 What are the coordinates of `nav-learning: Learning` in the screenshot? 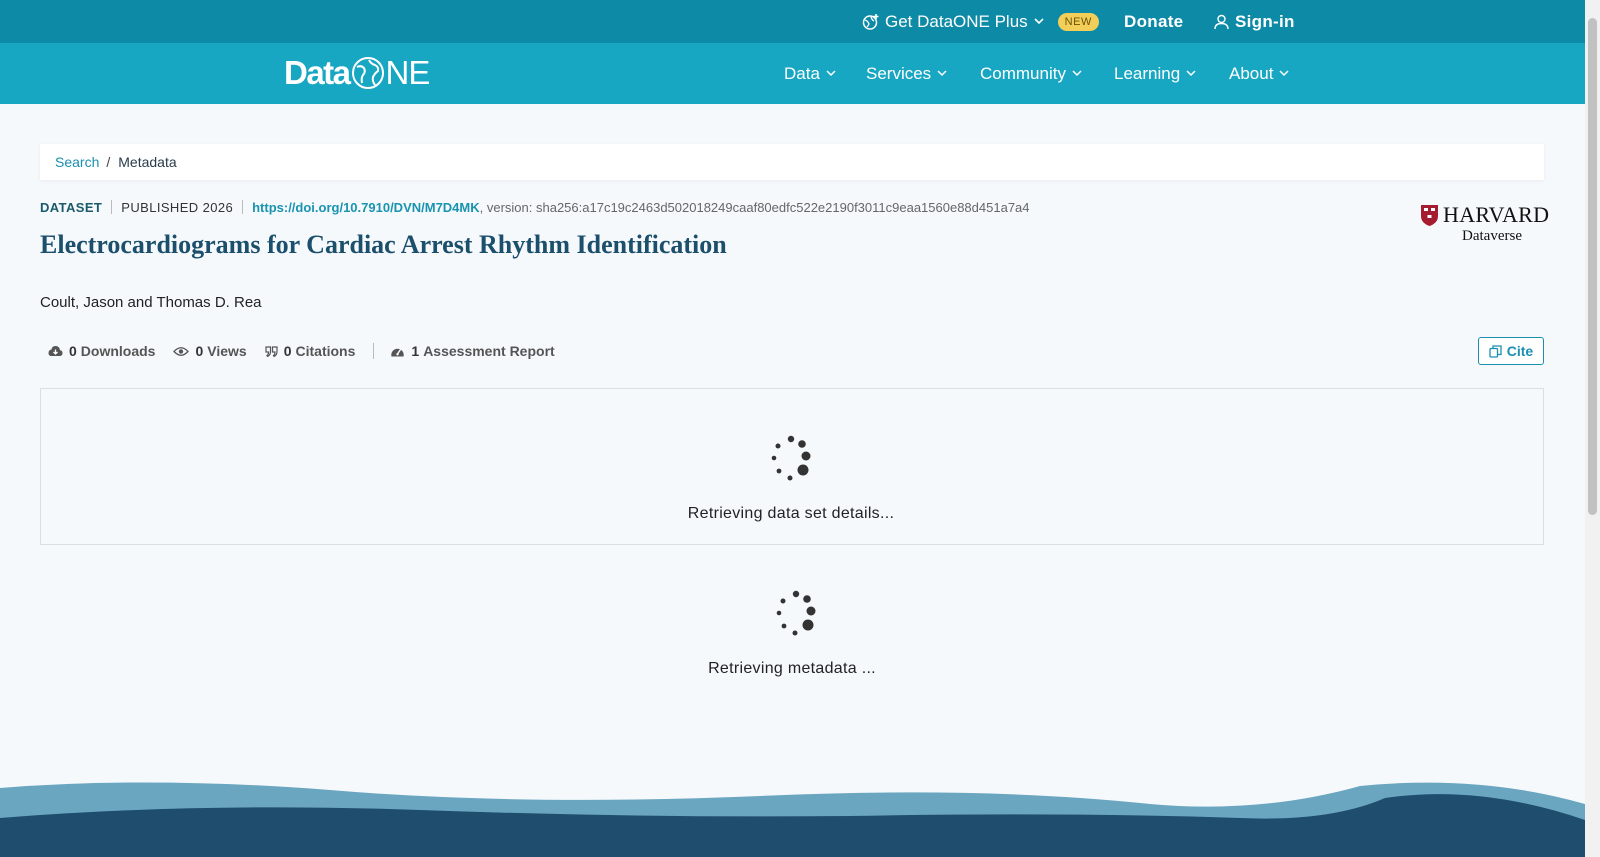 It's located at (1155, 73).